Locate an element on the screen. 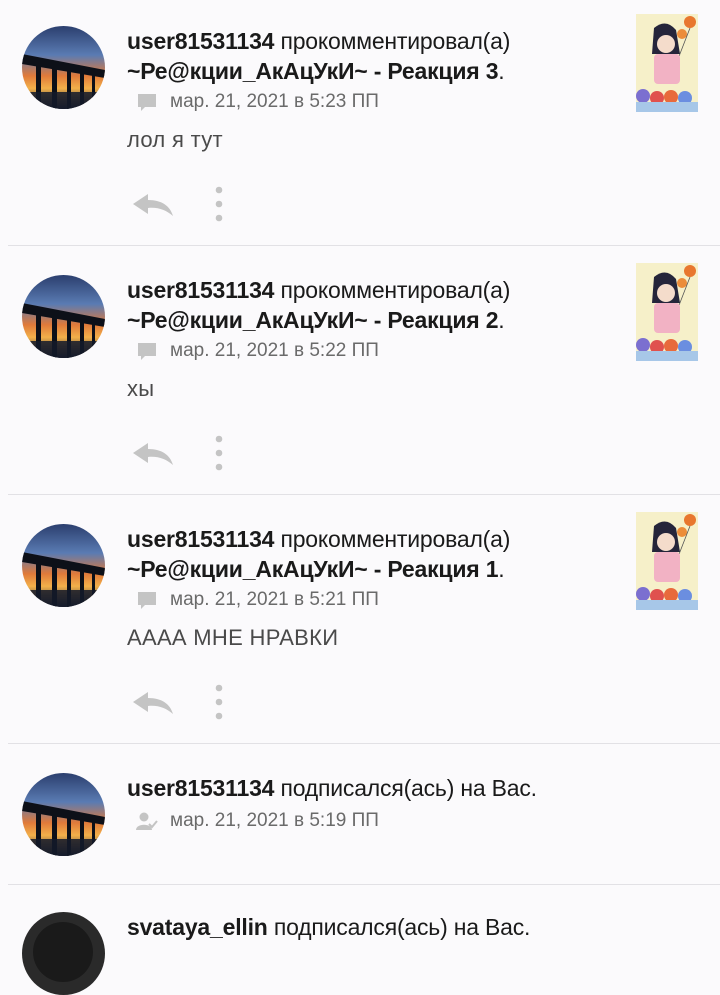  timestamp: мар. 21, 2021 в 5:23 ПП is located at coordinates (274, 101).